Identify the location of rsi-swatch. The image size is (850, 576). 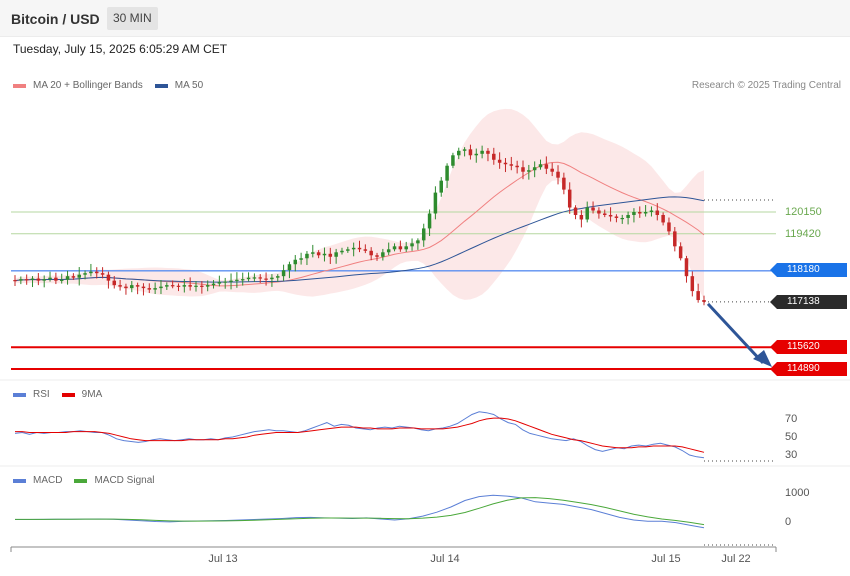
(19, 394).